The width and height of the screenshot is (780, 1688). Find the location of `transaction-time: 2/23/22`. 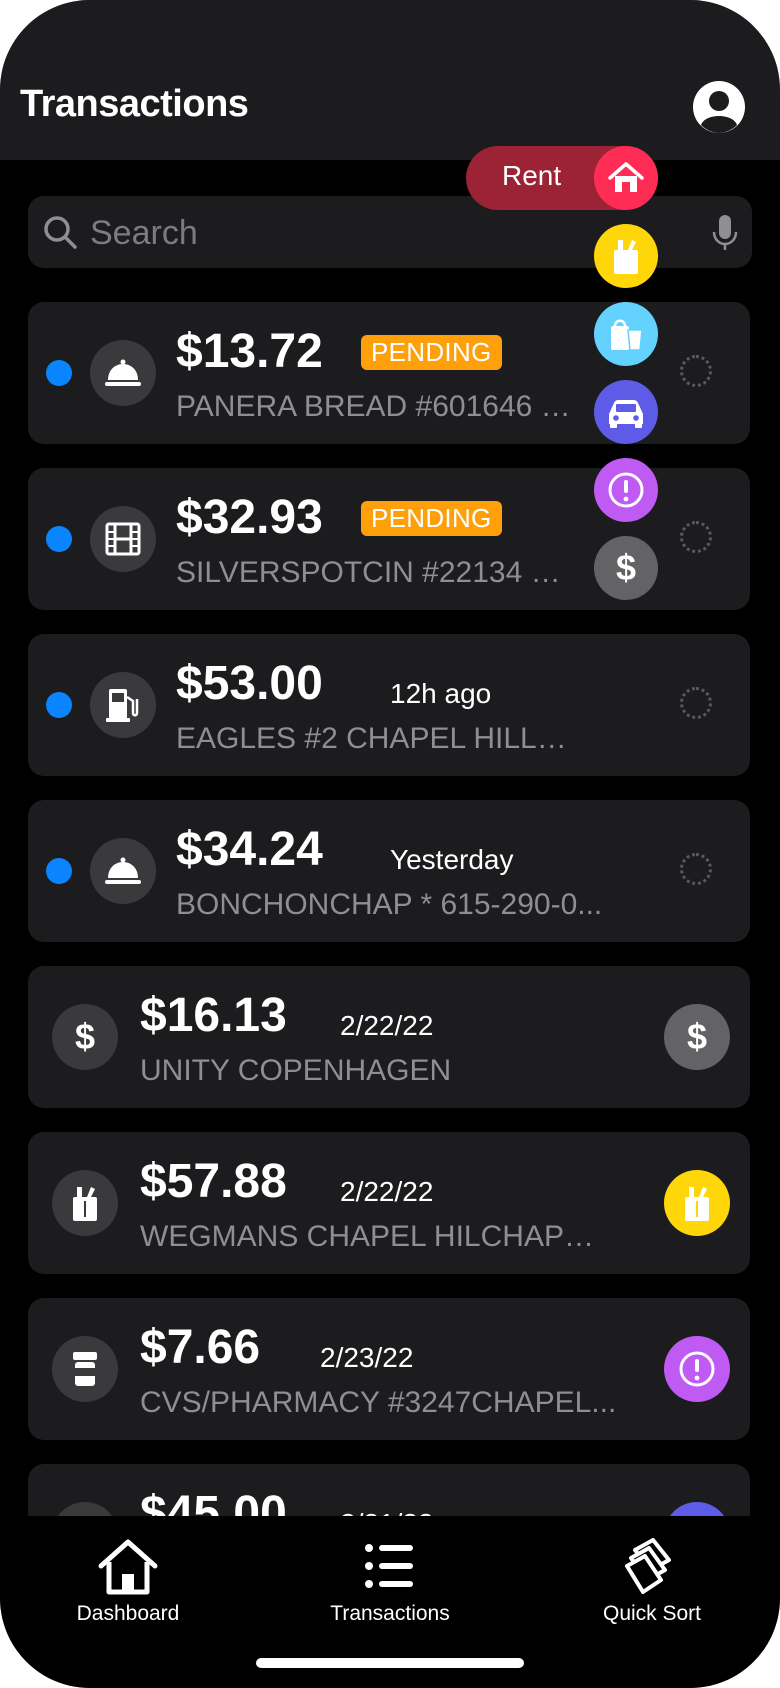

transaction-time: 2/23/22 is located at coordinates (367, 1357).